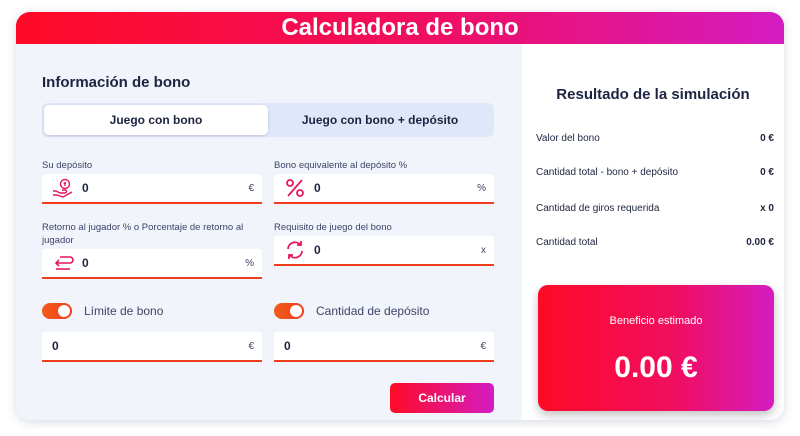 The width and height of the screenshot is (800, 436). What do you see at coordinates (655, 138) in the screenshot?
I see `result-row: Valor del bono 0 €` at bounding box center [655, 138].